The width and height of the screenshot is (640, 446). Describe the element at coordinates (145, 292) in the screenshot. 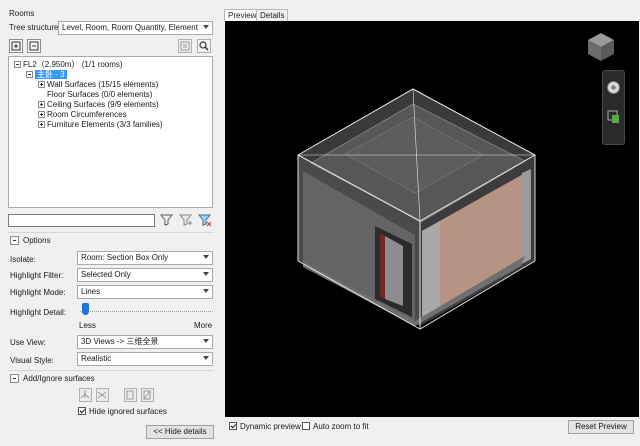

I see `highlight-mode-select: Lines` at that location.